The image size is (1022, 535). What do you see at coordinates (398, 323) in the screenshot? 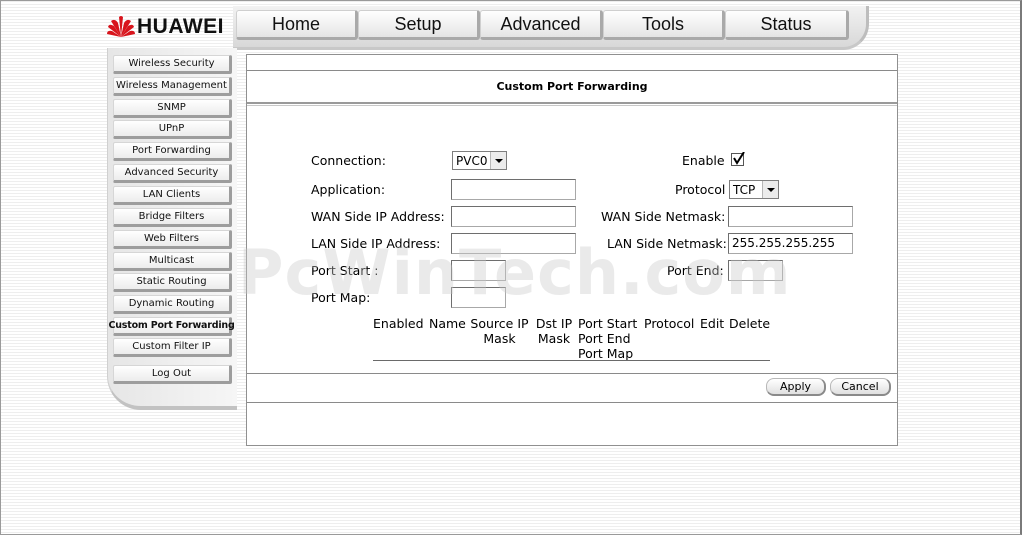
I see `col-enabled: Enabled` at bounding box center [398, 323].